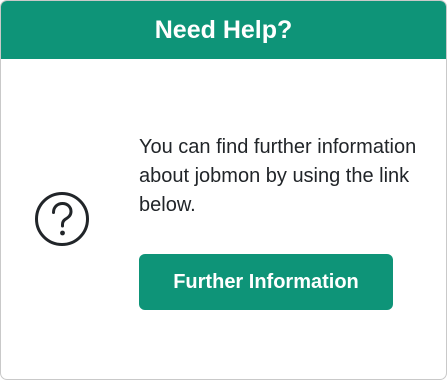 The image size is (447, 380). What do you see at coordinates (62, 219) in the screenshot?
I see `question-circle-icon` at bounding box center [62, 219].